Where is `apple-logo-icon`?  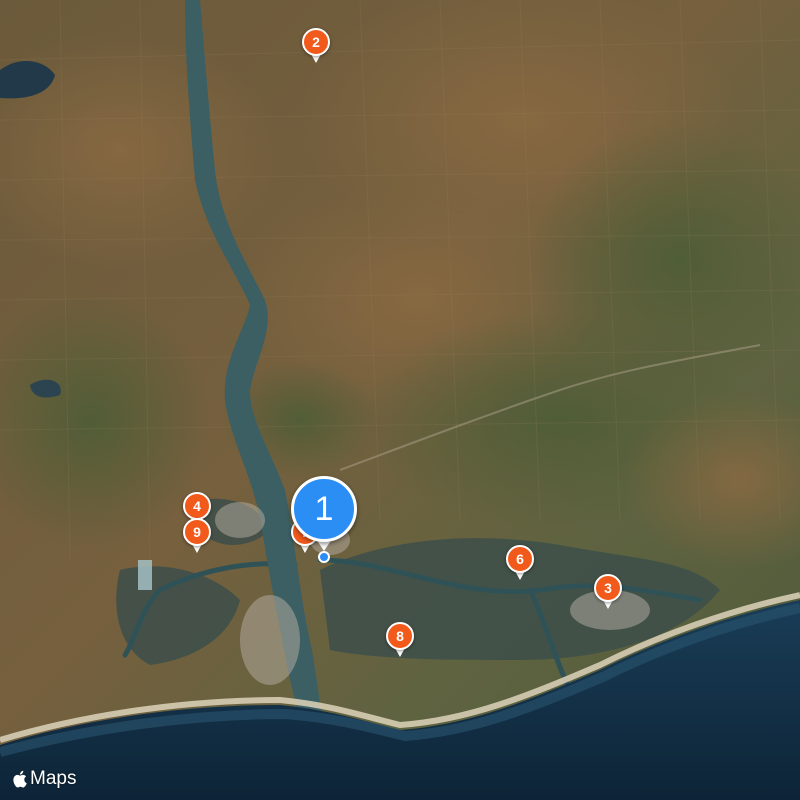 apple-logo-icon is located at coordinates (20, 779).